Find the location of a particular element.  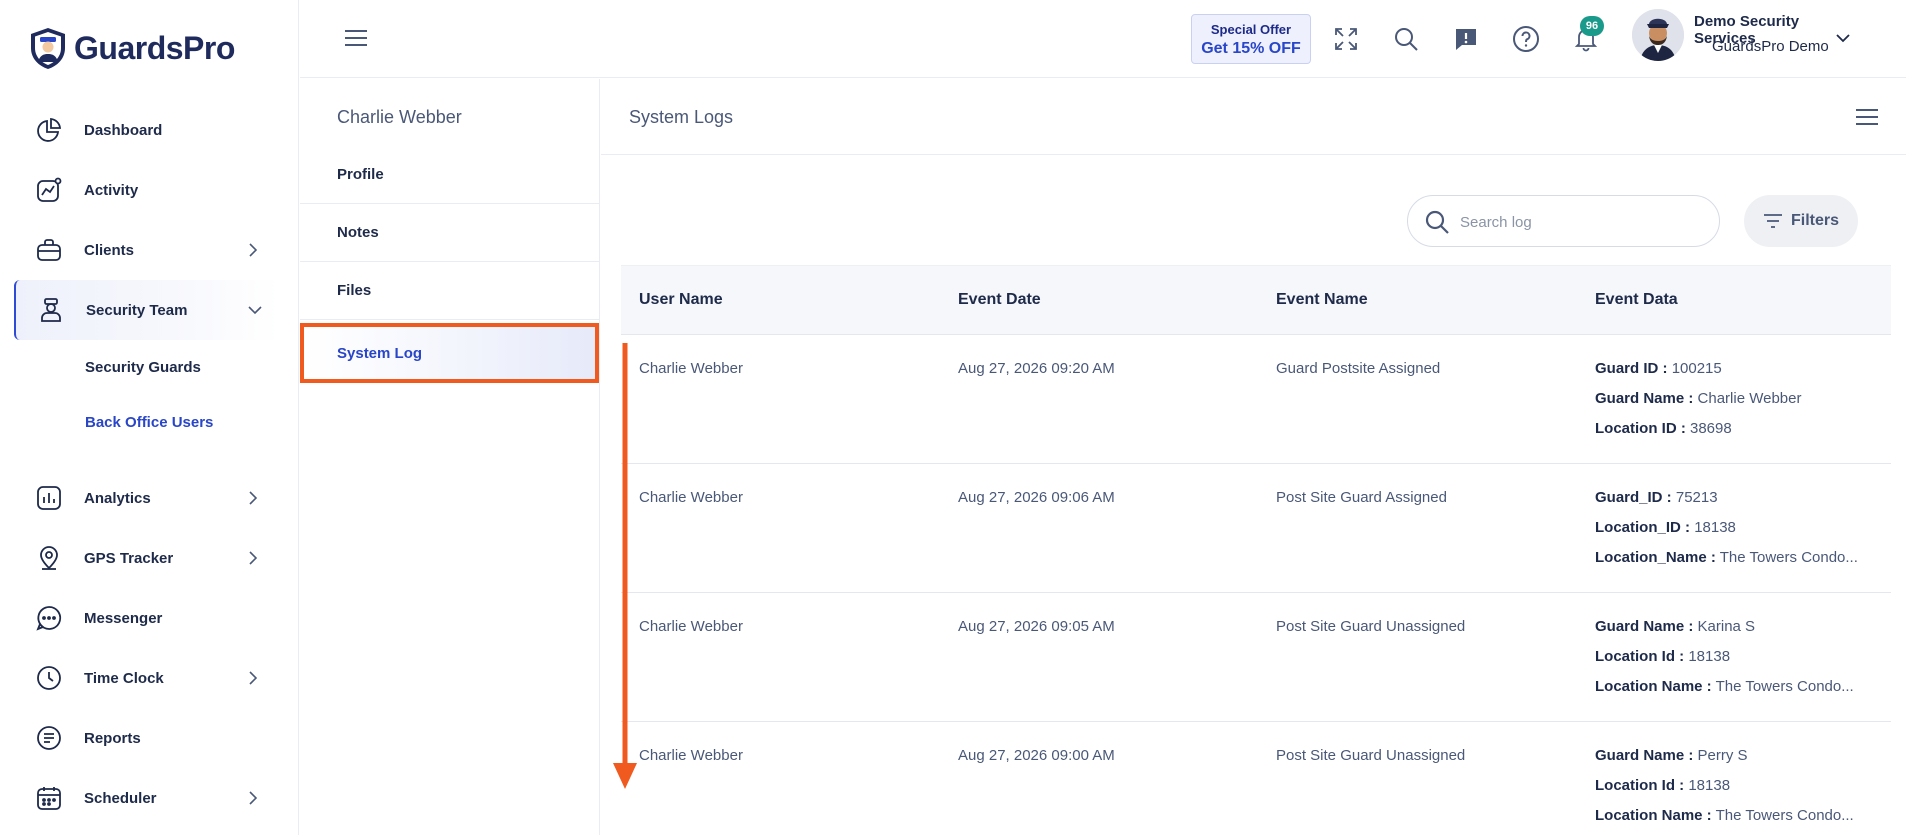

clock-icon is located at coordinates (49, 678).